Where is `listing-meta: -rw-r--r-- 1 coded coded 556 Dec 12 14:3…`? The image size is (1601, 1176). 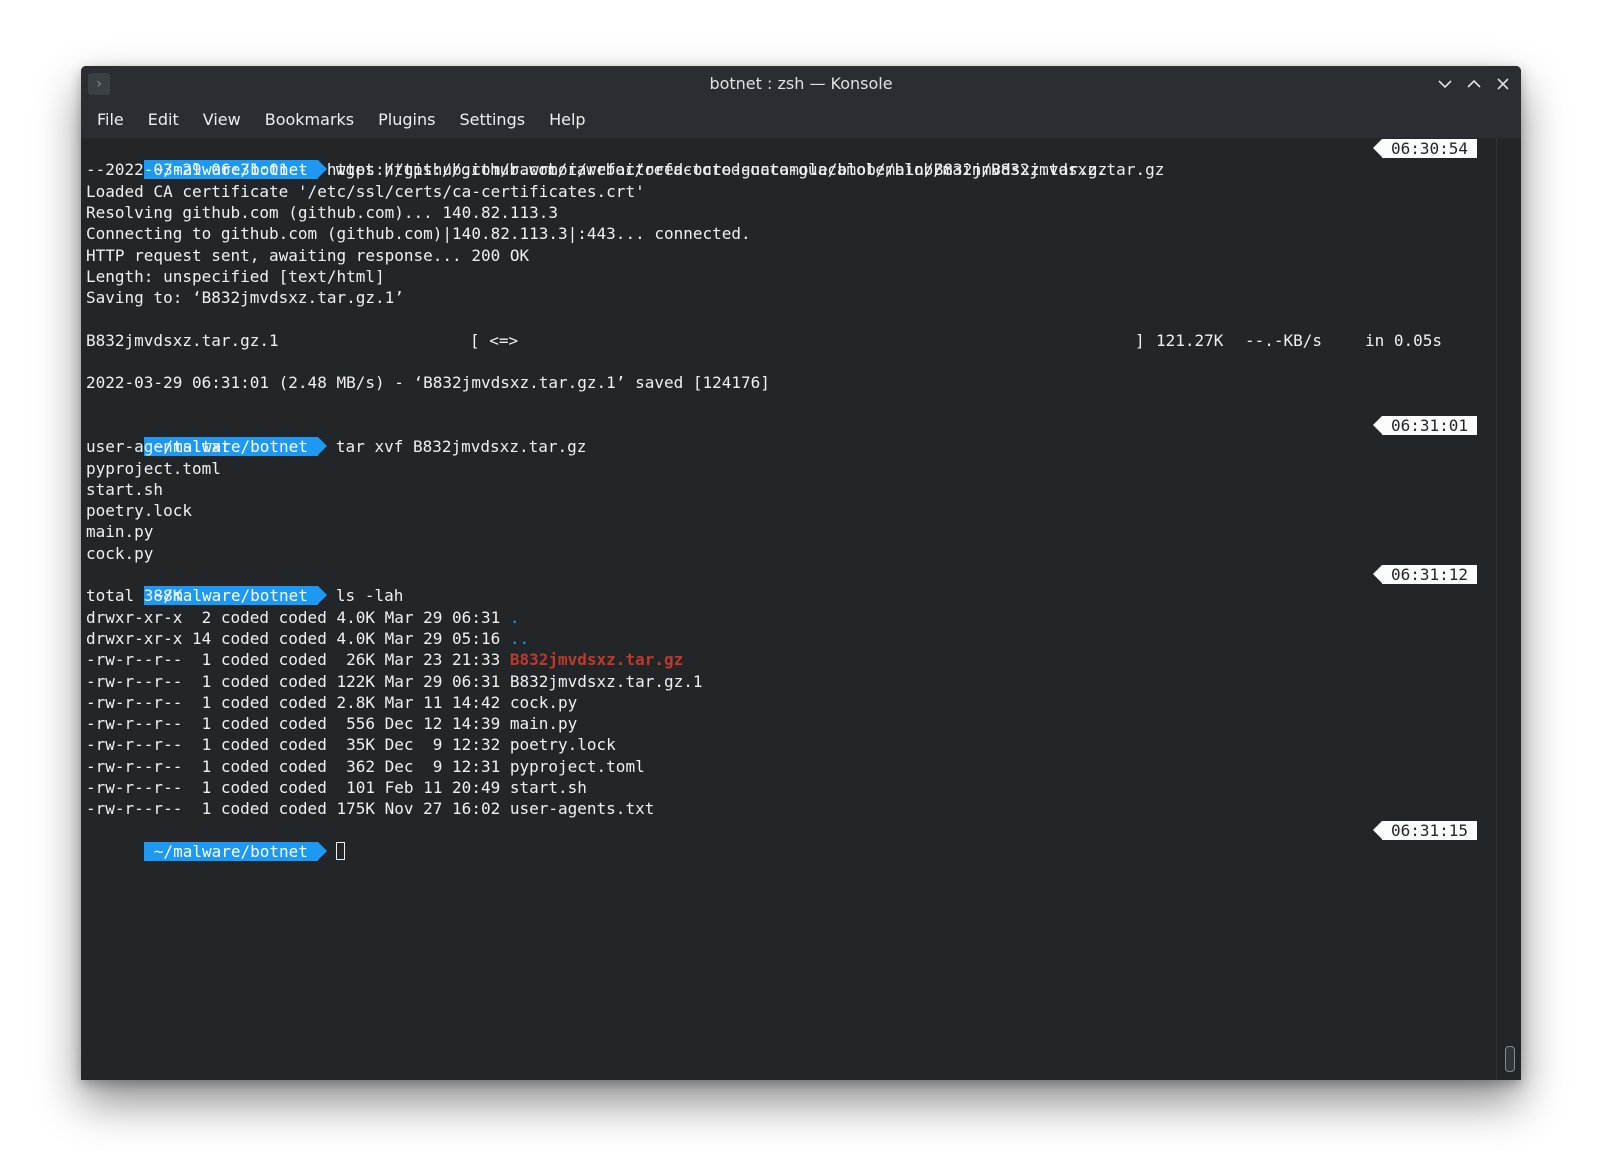
listing-meta: -rw-r--r-- 1 coded coded 556 Dec 12 14:3… is located at coordinates (298, 724).